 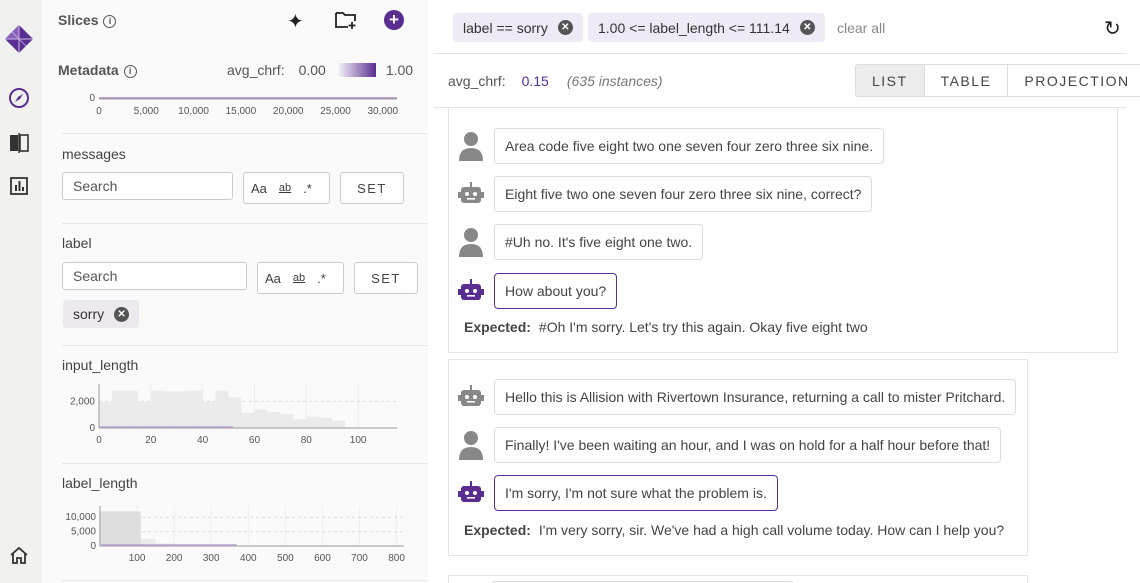 What do you see at coordinates (285, 558) in the screenshot?
I see `x-tick-label: 500` at bounding box center [285, 558].